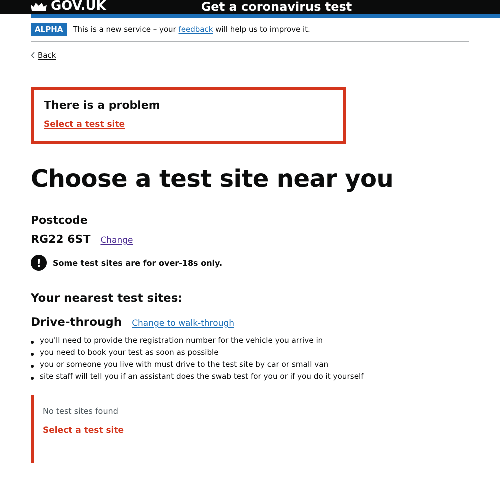 The width and height of the screenshot is (500, 500). Describe the element at coordinates (117, 241) in the screenshot. I see `change-link: Change` at that location.